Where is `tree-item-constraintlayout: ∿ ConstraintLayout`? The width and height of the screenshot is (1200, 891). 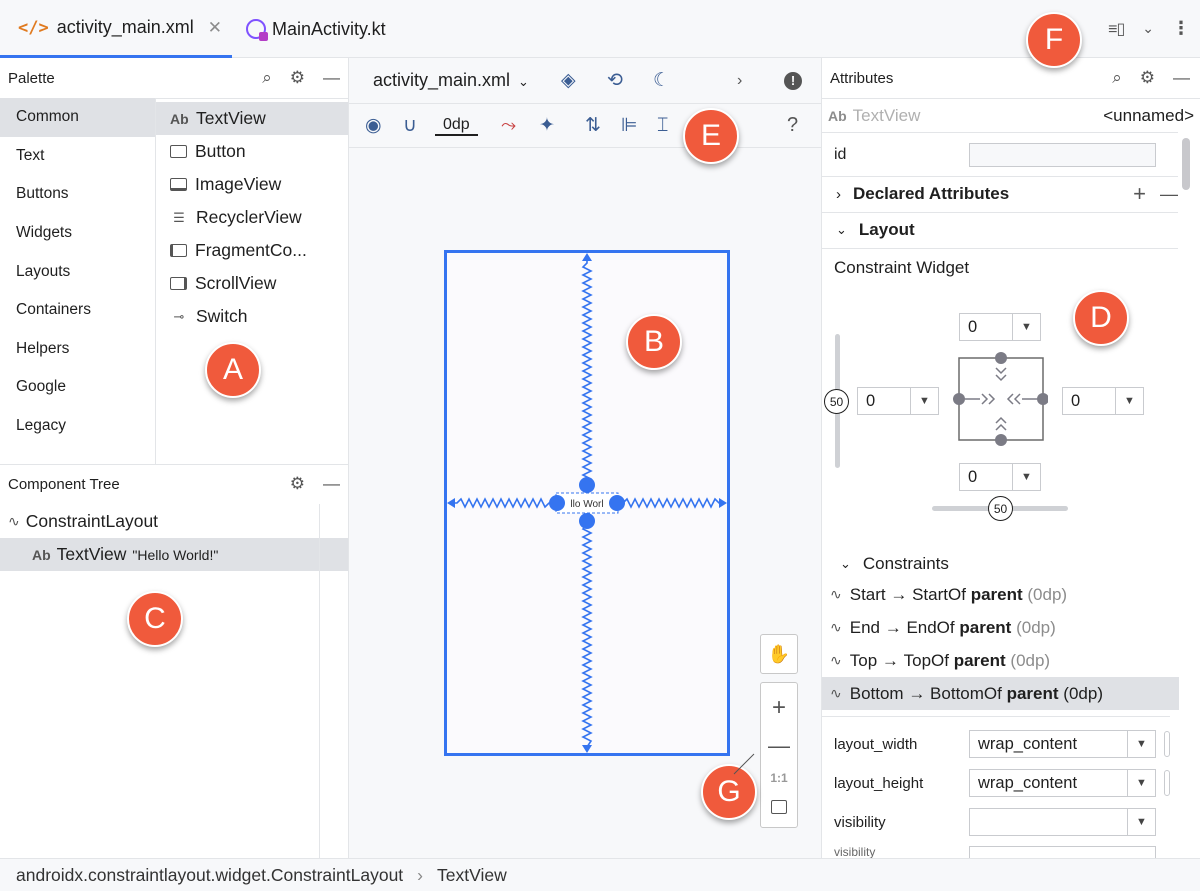
tree-item-constraintlayout: ∿ ConstraintLayout is located at coordinates (174, 521).